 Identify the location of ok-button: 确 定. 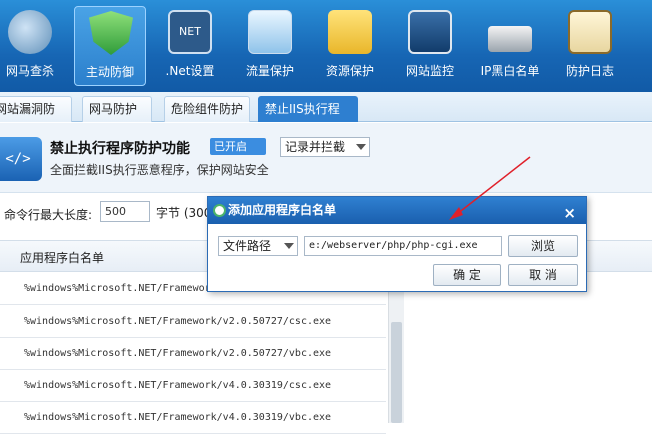
(467, 275).